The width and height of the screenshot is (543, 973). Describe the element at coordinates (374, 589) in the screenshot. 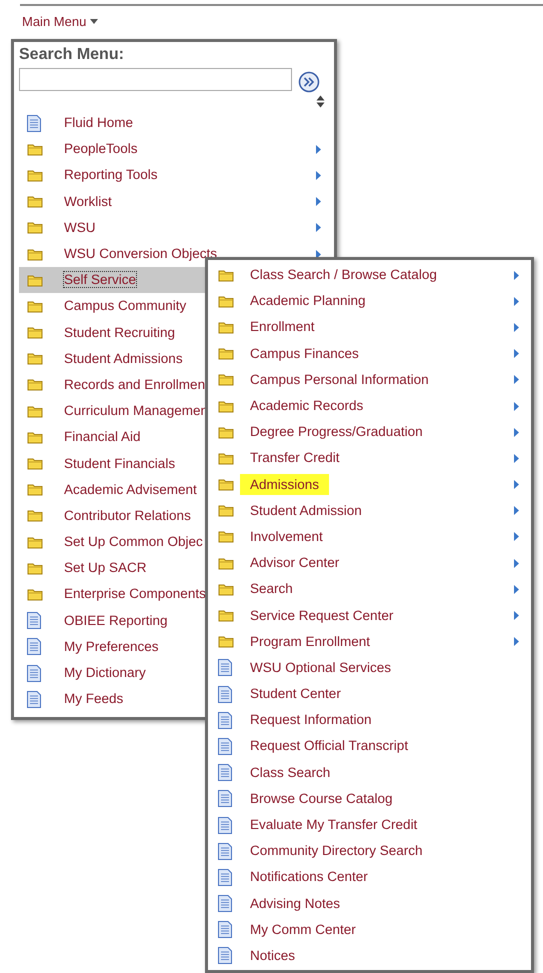

I see `submenu-item: Search` at that location.